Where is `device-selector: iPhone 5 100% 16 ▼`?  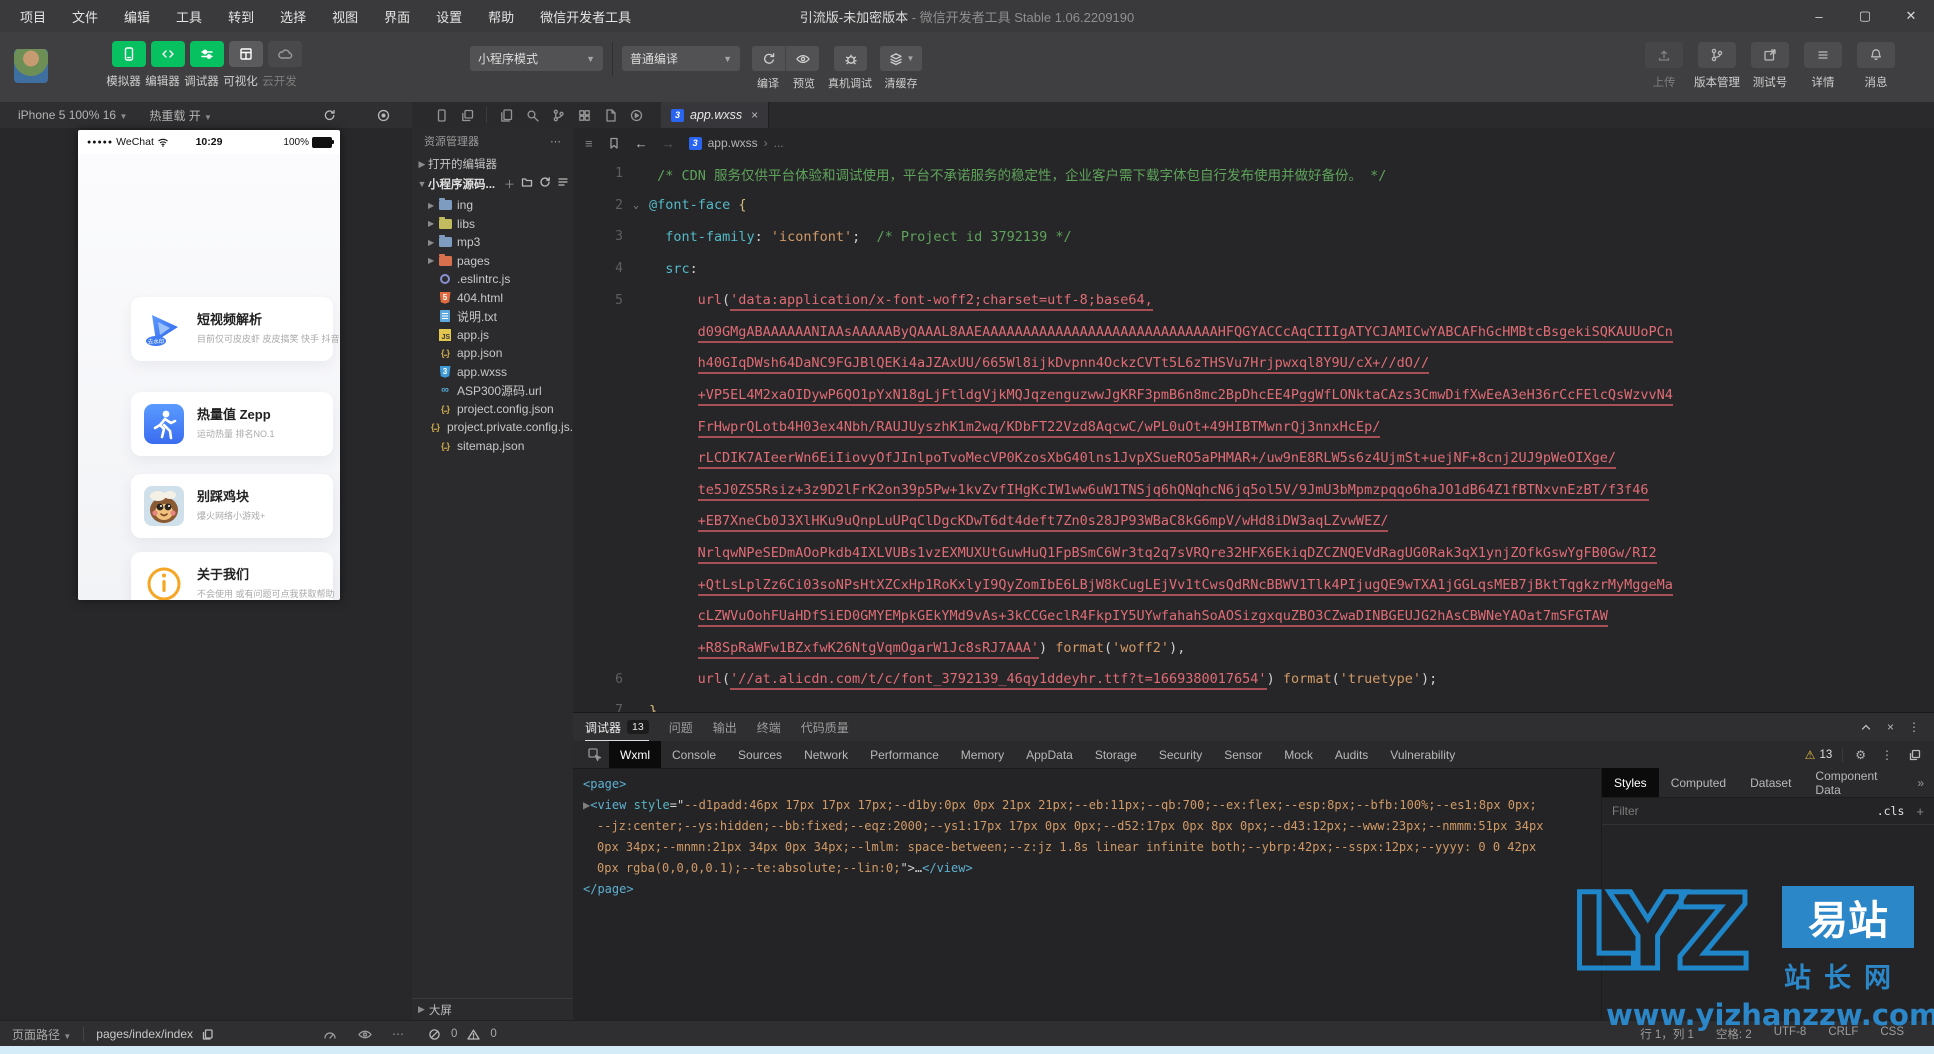 device-selector: iPhone 5 100% 16 ▼ is located at coordinates (72, 115).